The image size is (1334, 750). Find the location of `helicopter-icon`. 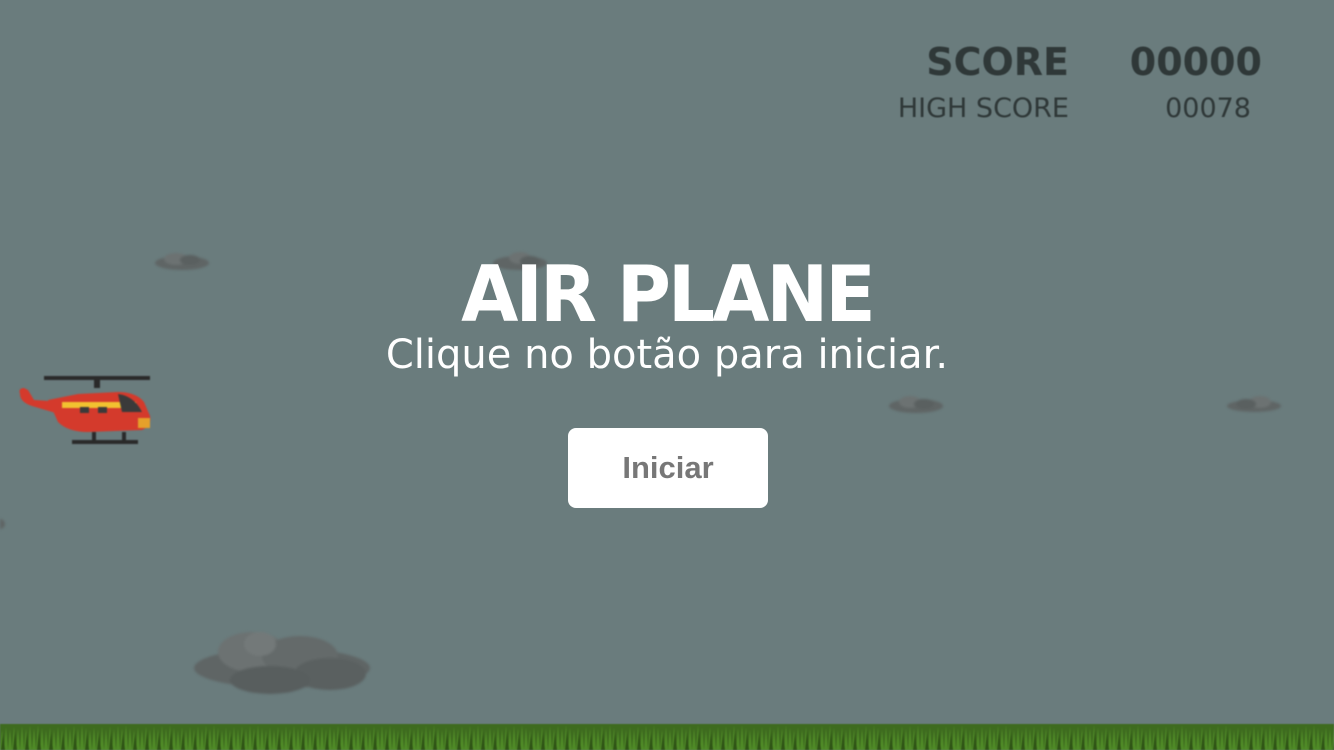

helicopter-icon is located at coordinates (85, 410).